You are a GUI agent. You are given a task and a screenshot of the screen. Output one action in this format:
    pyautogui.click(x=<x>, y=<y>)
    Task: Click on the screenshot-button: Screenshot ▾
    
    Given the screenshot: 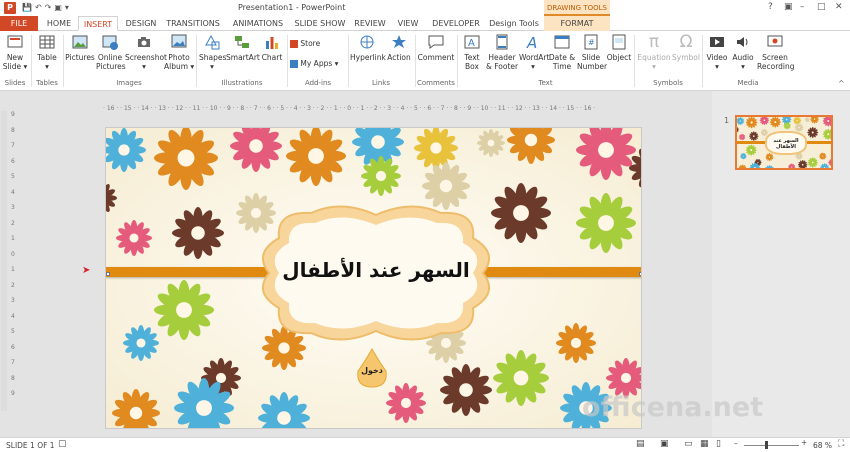 What is the action you would take?
    pyautogui.click(x=146, y=52)
    